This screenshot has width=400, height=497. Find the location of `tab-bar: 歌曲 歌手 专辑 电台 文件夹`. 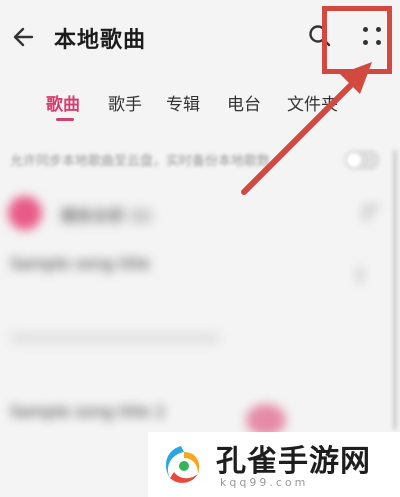

tab-bar: 歌曲 歌手 专辑 电台 文件夹 is located at coordinates (200, 106).